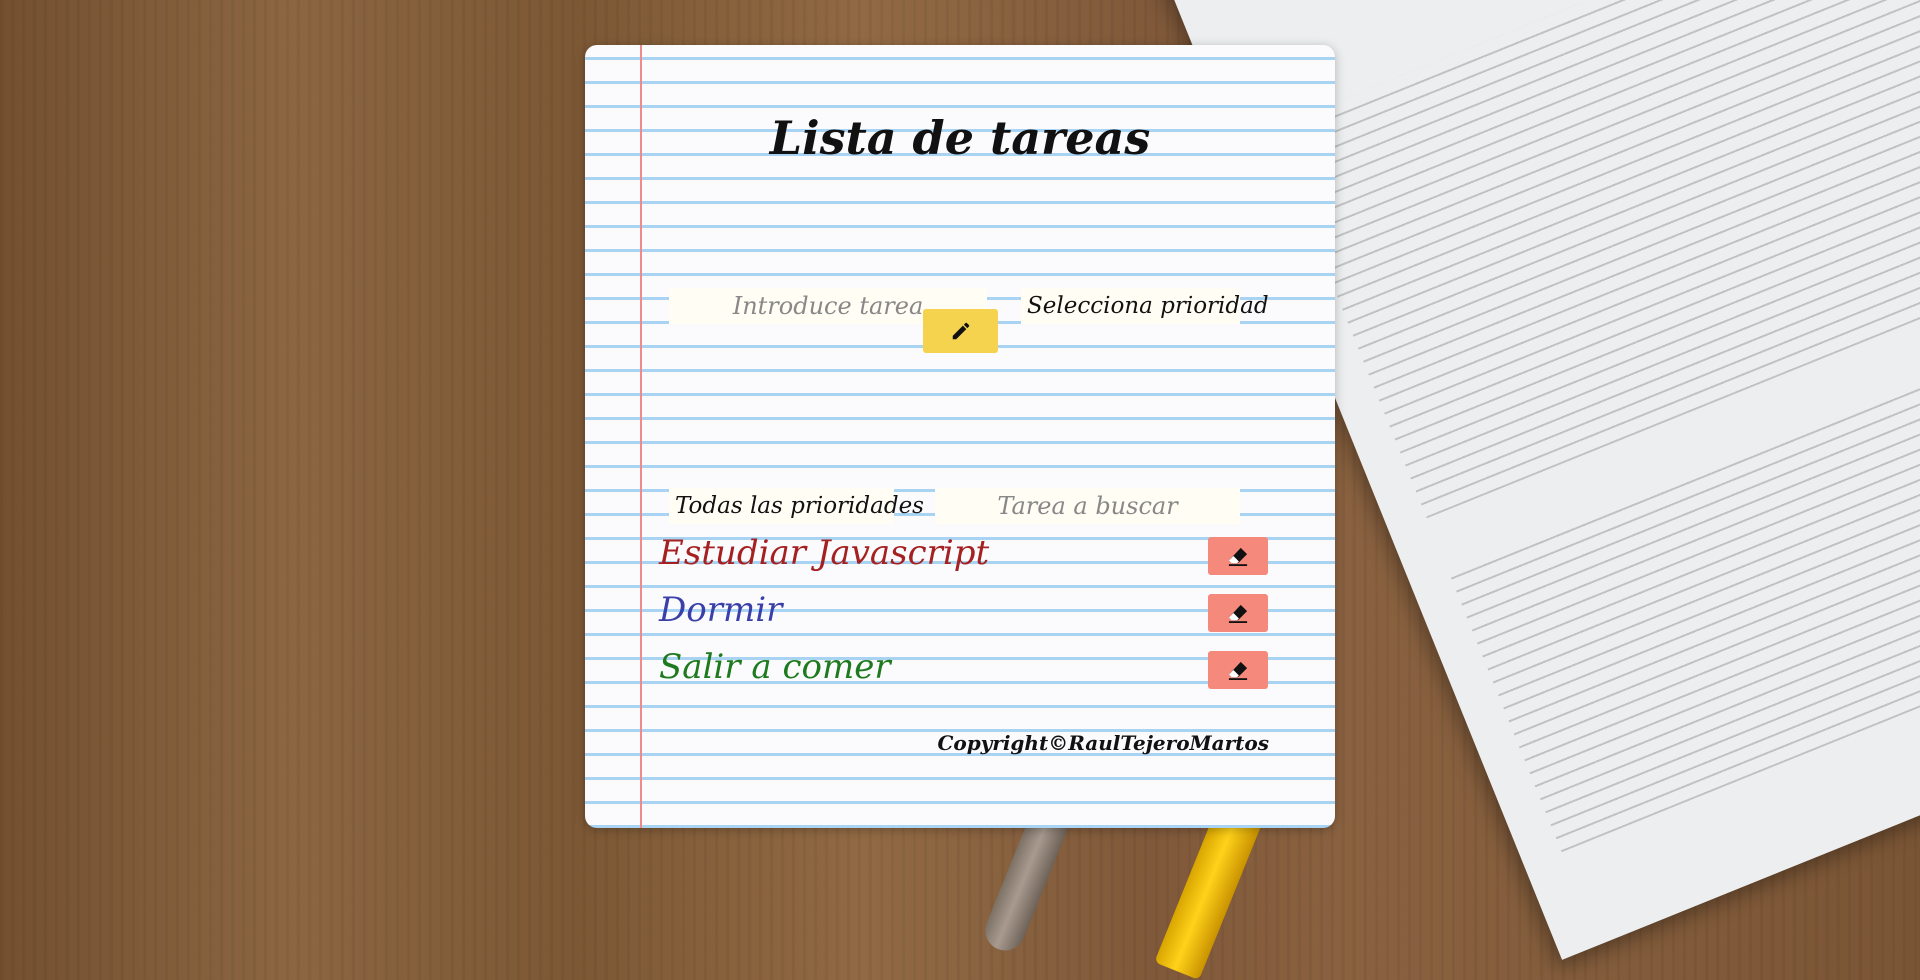 This screenshot has height=980, width=1920. I want to click on add-task-button, so click(960, 331).